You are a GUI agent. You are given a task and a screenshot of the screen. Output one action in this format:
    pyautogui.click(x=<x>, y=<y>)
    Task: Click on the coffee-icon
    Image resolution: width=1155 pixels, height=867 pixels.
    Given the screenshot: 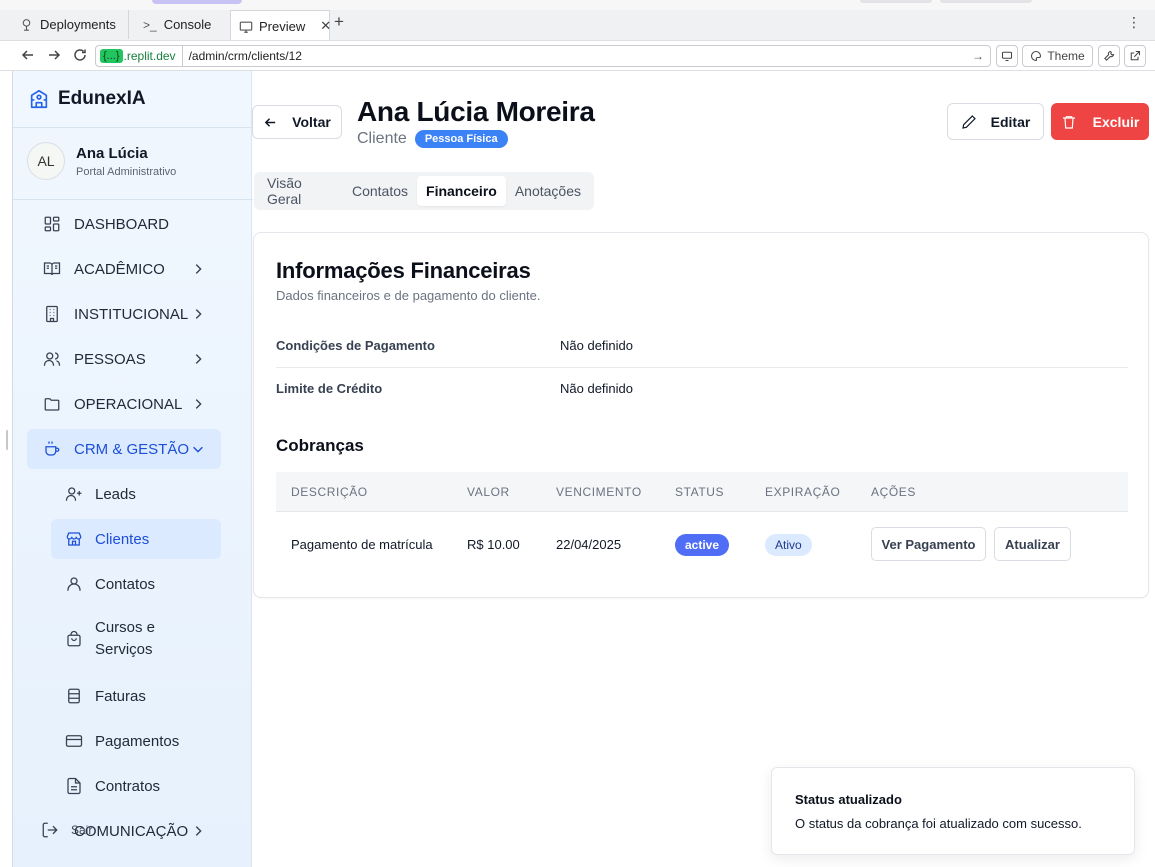 What is the action you would take?
    pyautogui.click(x=52, y=449)
    